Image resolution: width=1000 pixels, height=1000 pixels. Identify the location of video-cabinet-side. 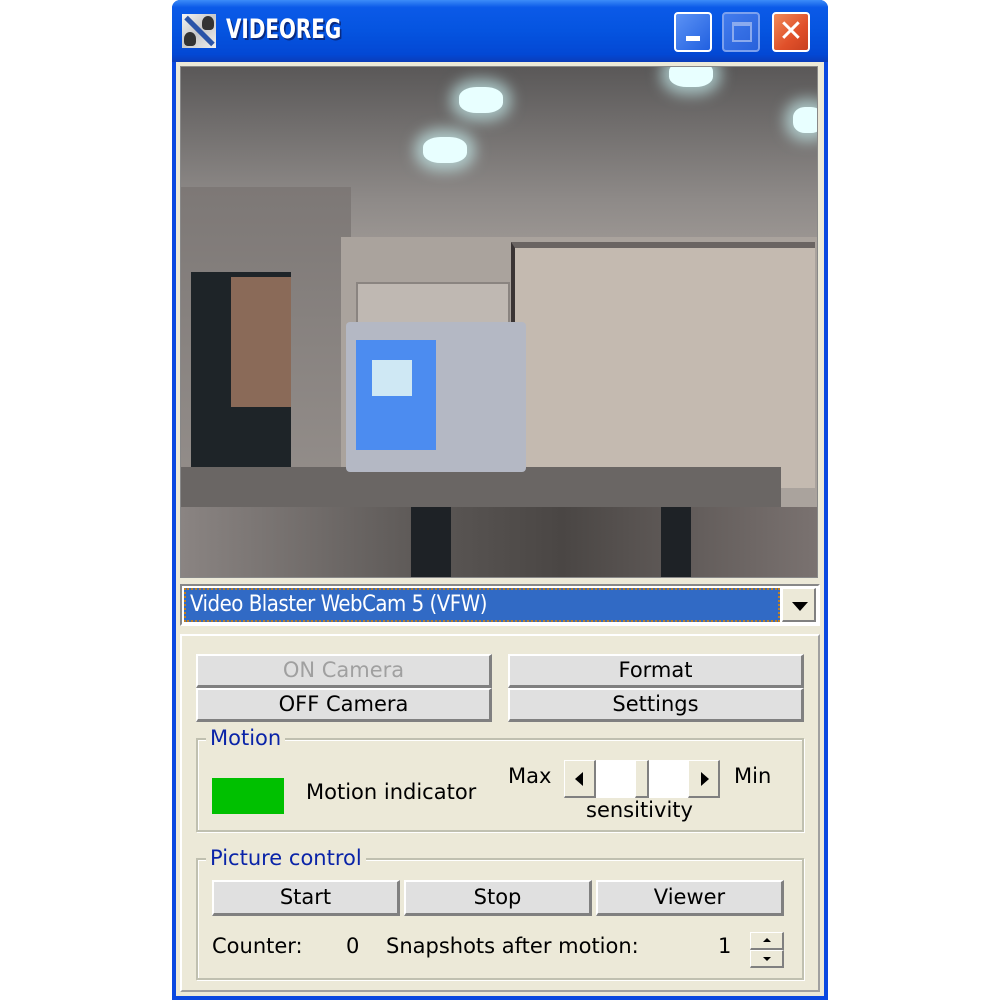
(261, 342).